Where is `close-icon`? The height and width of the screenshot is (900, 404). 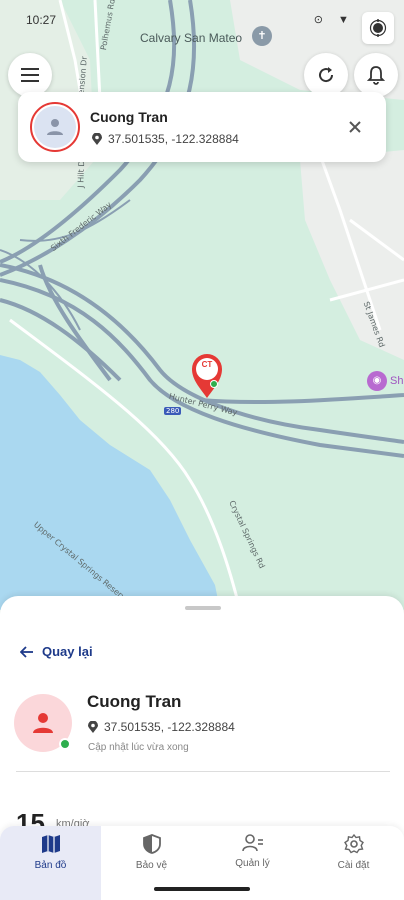
close-icon is located at coordinates (355, 127).